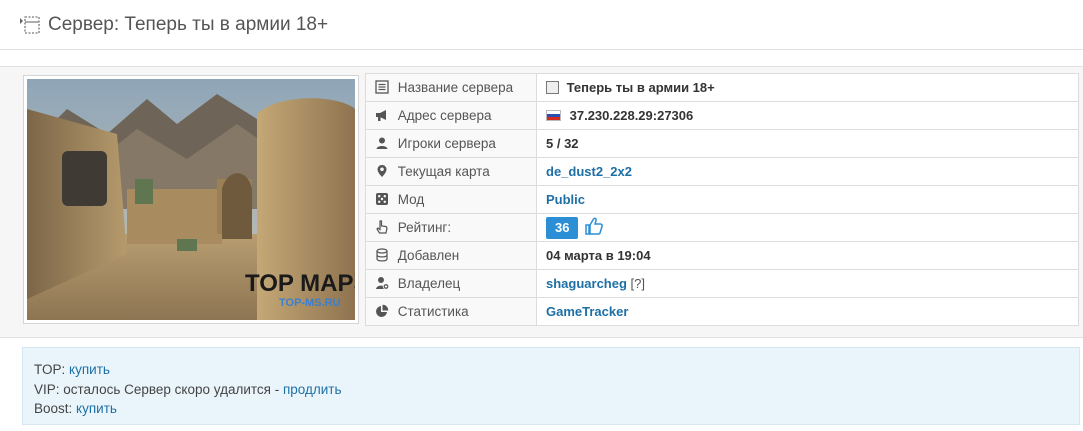  Describe the element at coordinates (188, 24) in the screenshot. I see `page-title: Сервер: Теперь ты в армии 18+` at that location.